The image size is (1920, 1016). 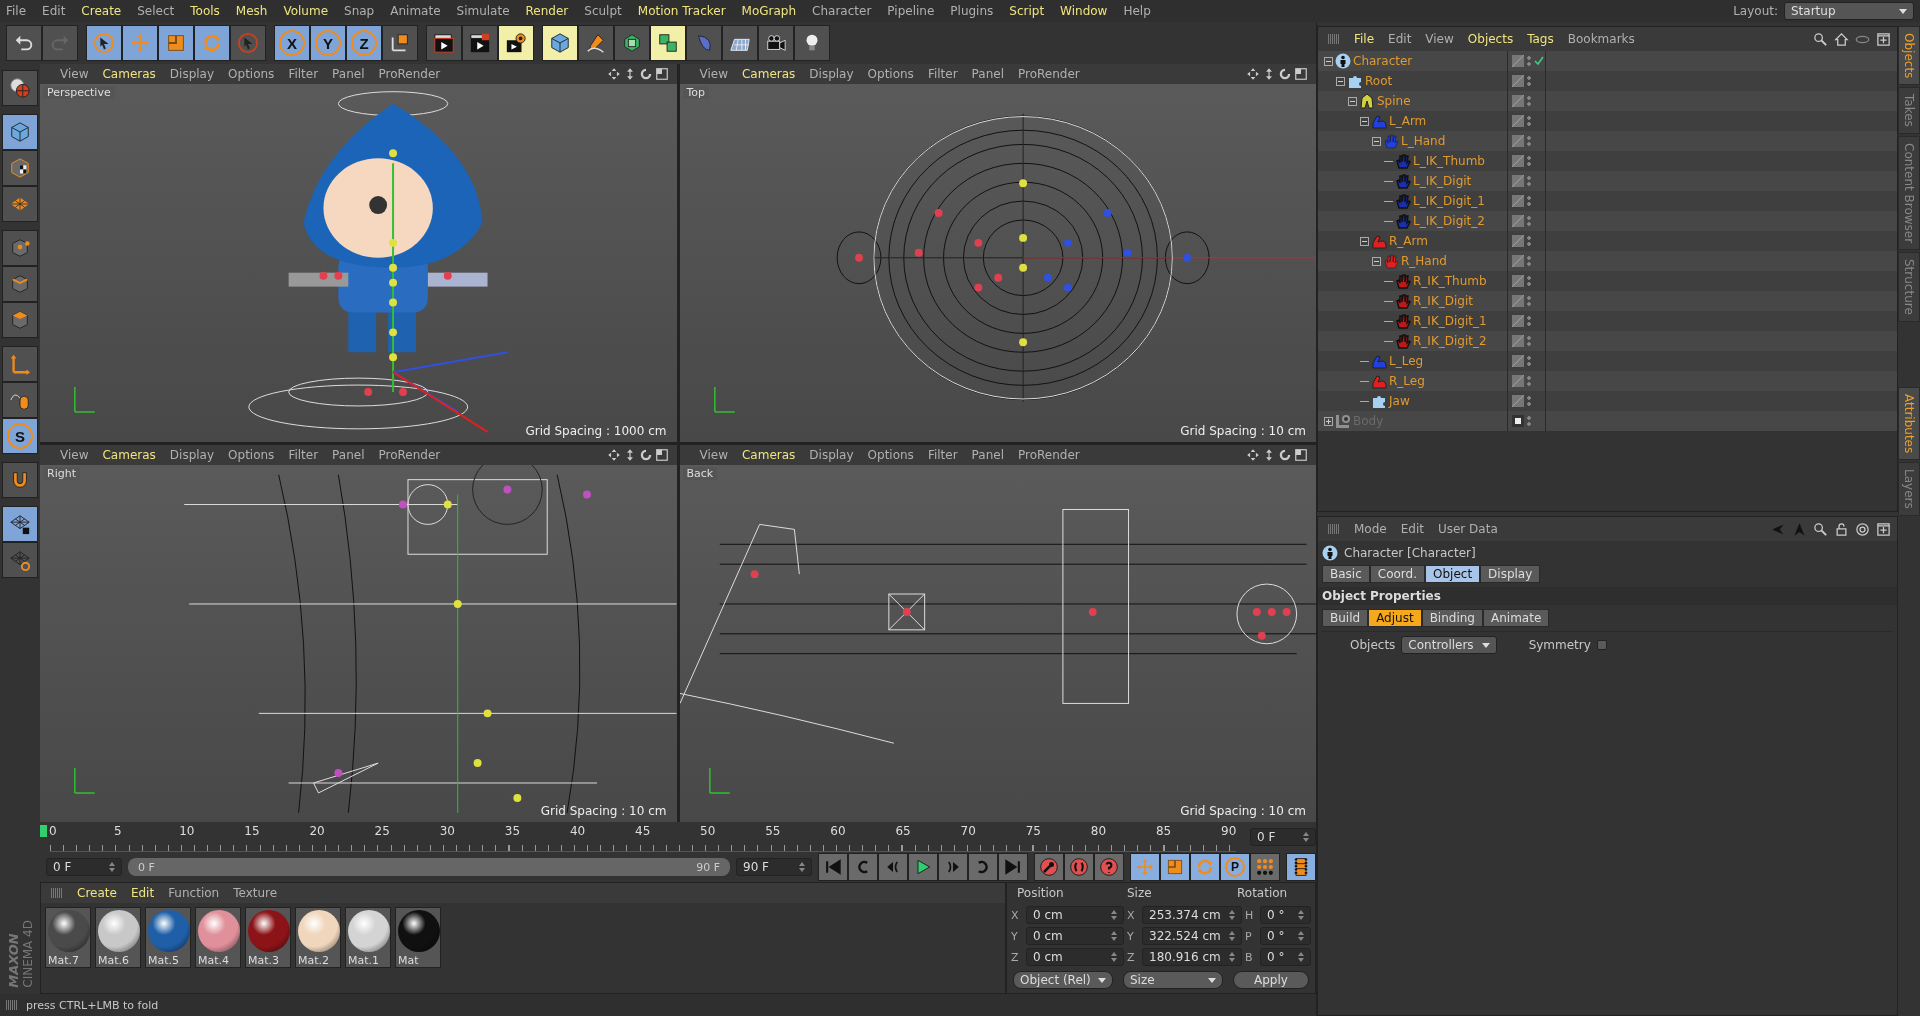 What do you see at coordinates (20, 248) in the screenshot?
I see `points-tool-button` at bounding box center [20, 248].